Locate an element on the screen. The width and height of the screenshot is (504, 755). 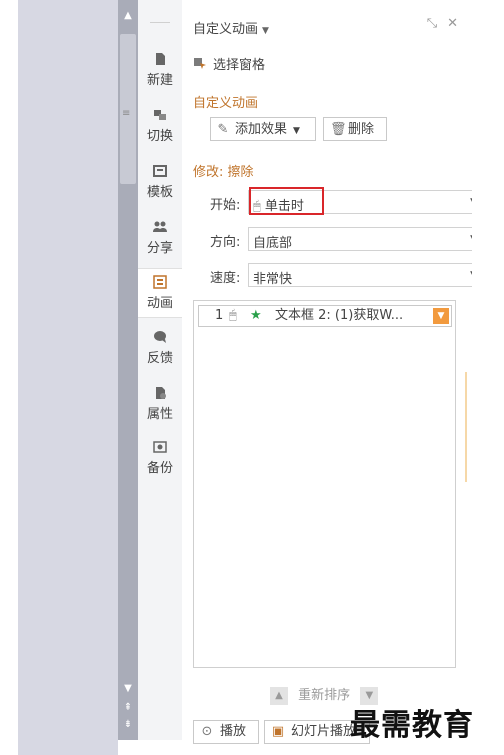
collapse-icon: ⤡ is located at coordinates (432, 23).